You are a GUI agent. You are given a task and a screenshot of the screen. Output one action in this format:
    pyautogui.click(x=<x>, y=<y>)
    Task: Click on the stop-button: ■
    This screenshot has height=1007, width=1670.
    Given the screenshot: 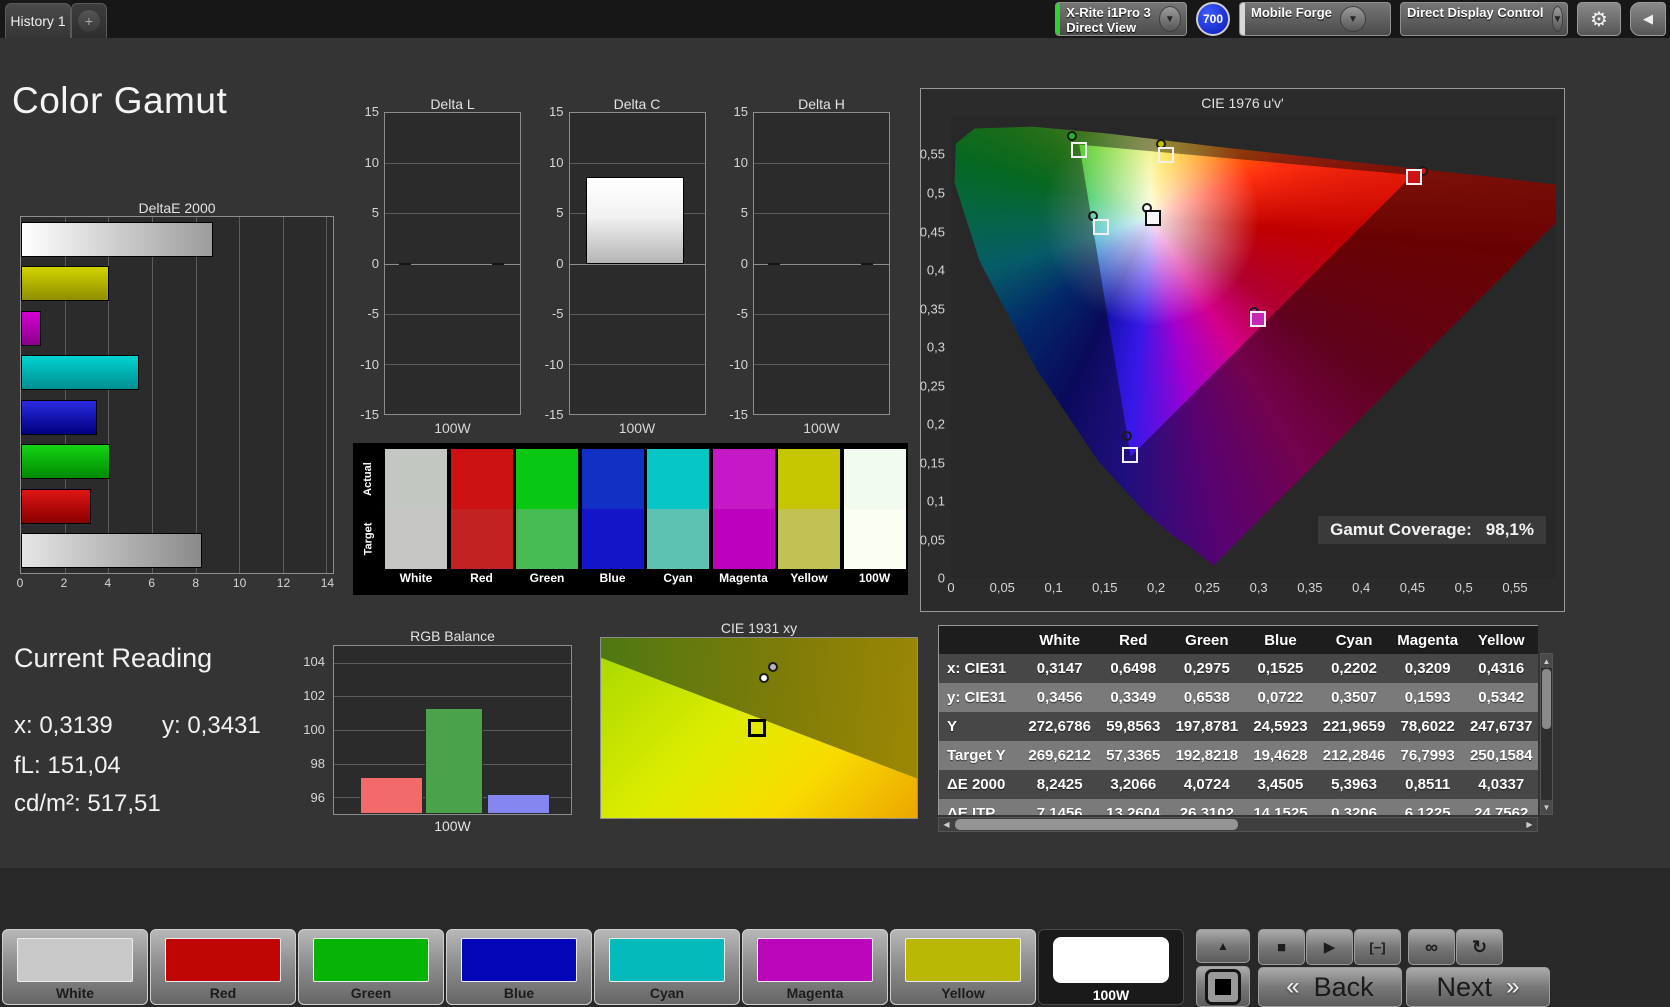 What is the action you would take?
    pyautogui.click(x=1281, y=947)
    